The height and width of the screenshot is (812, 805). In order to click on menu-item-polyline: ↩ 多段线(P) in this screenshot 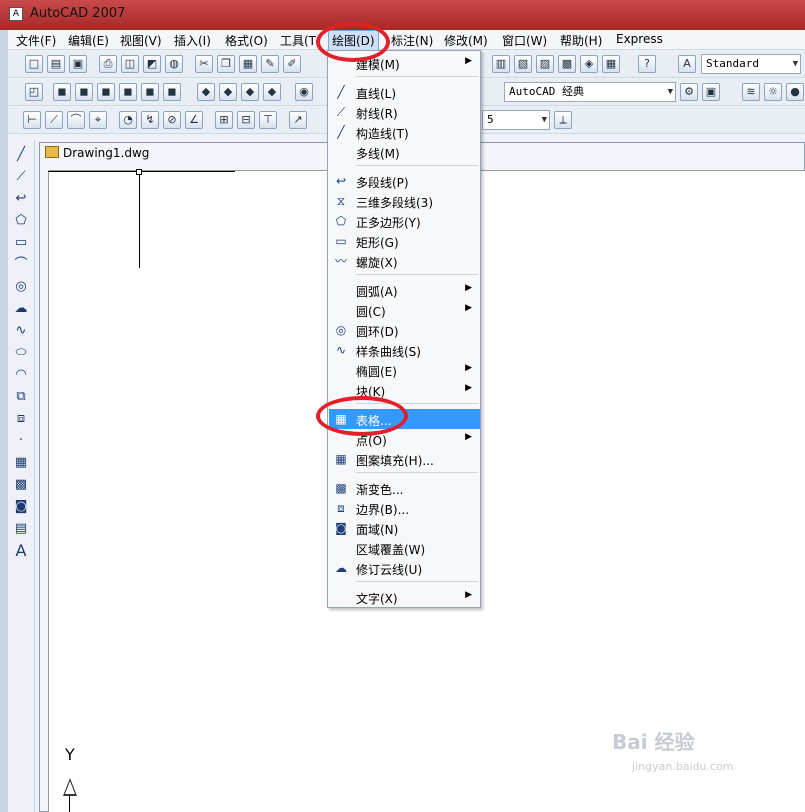, I will do `click(404, 181)`.